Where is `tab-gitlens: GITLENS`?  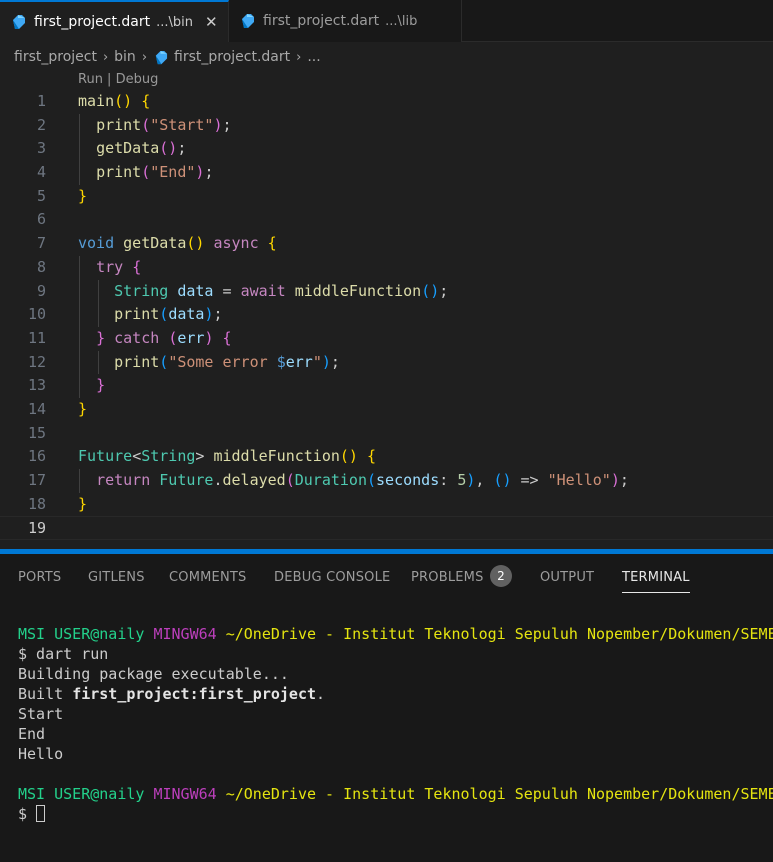
tab-gitlens: GITLENS is located at coordinates (116, 577).